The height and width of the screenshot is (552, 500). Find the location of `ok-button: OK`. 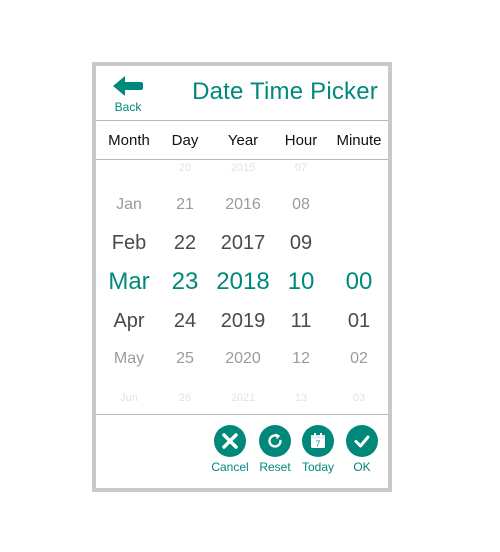

ok-button: OK is located at coordinates (362, 449).